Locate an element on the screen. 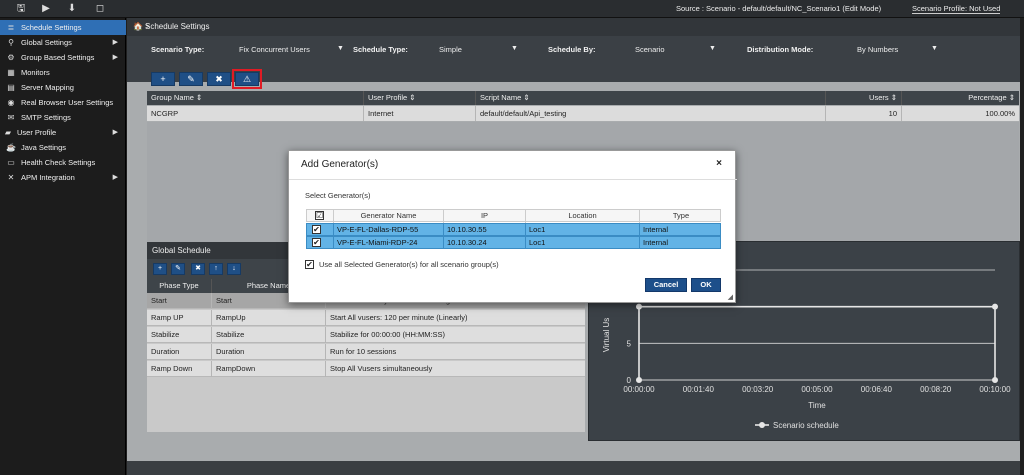 The image size is (1024, 475). column-header-group-name: Group Name ⇕ is located at coordinates (255, 98).